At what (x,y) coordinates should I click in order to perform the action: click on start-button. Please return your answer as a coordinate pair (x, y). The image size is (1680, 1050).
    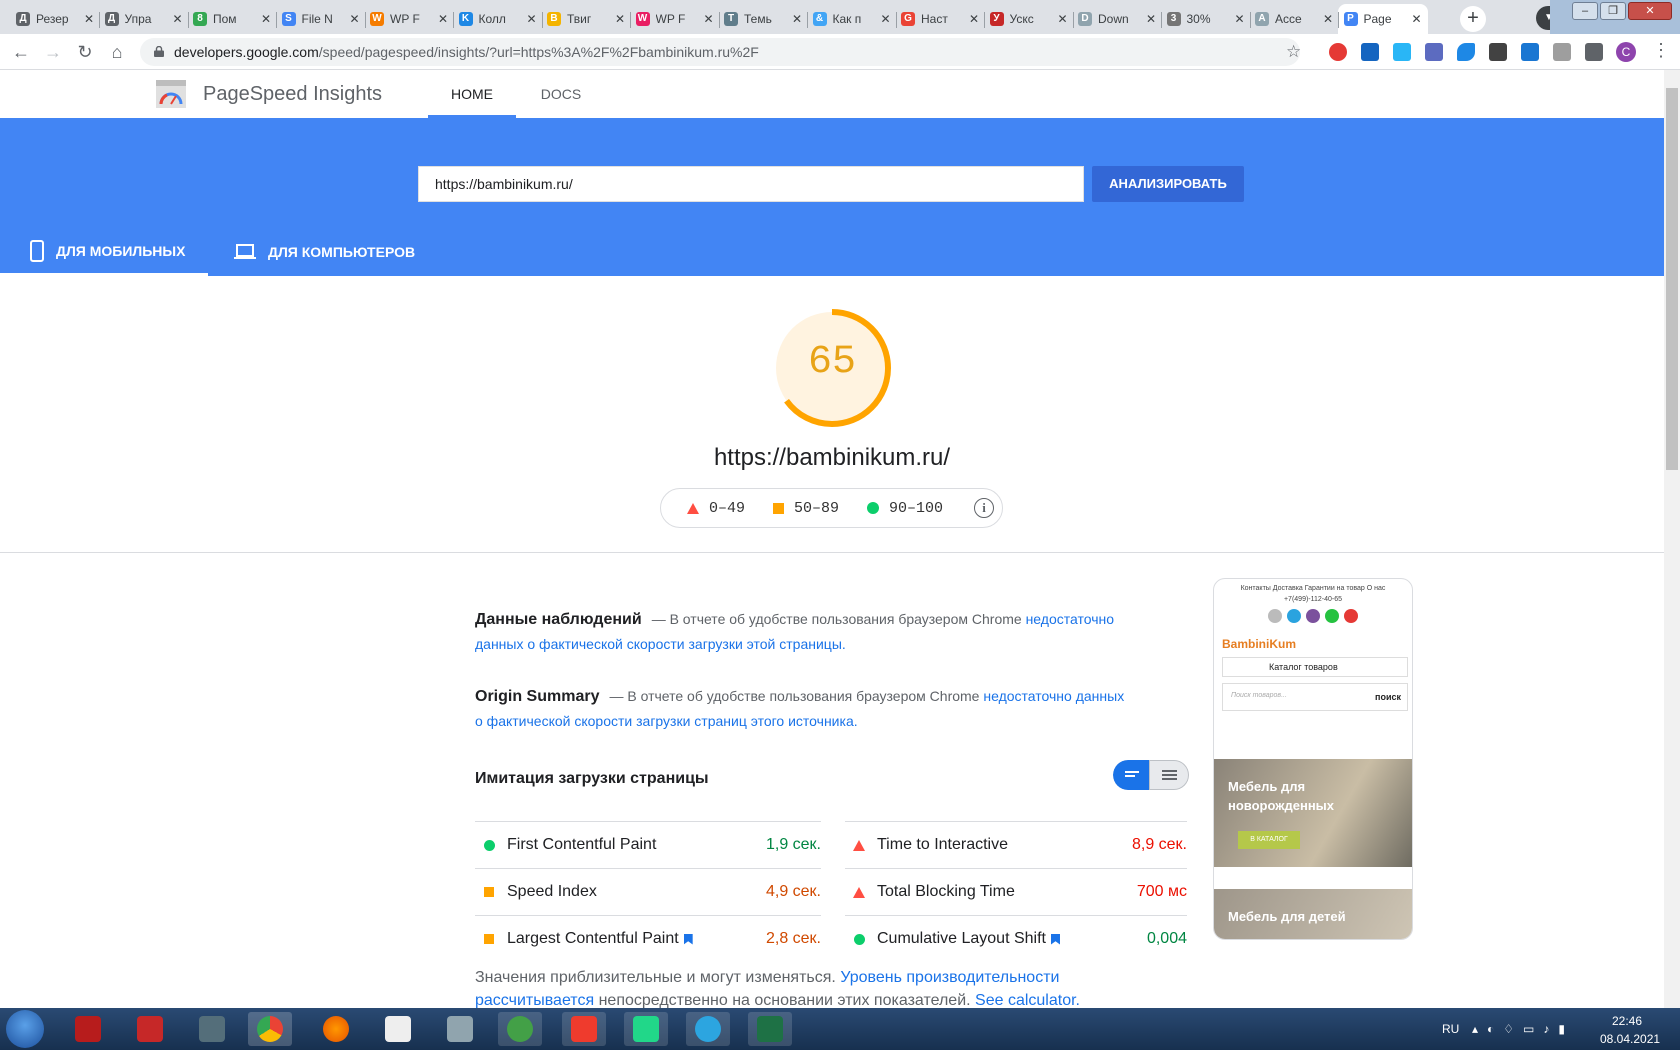
    Looking at the image, I should click on (25, 1029).